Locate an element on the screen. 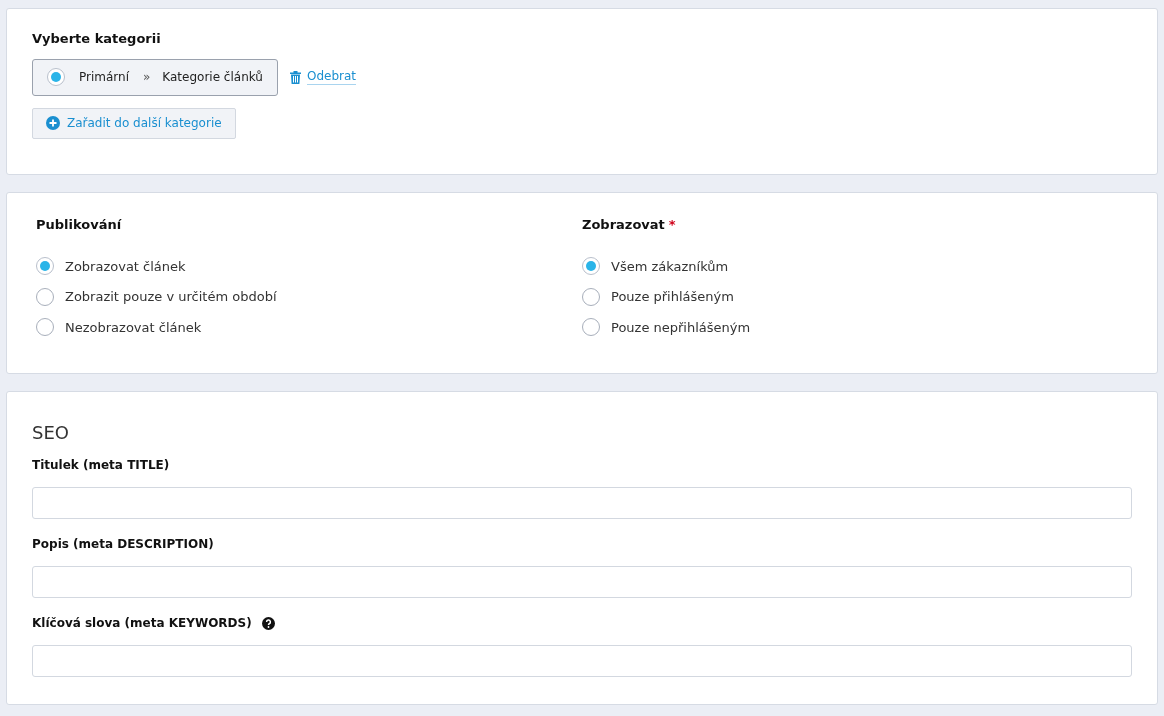  remove-link: Odebrat is located at coordinates (331, 77).